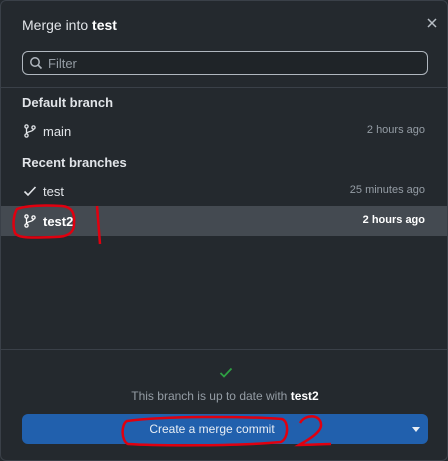 The image size is (448, 461). I want to click on create-merge-commit-button: Create a merge commit, so click(225, 429).